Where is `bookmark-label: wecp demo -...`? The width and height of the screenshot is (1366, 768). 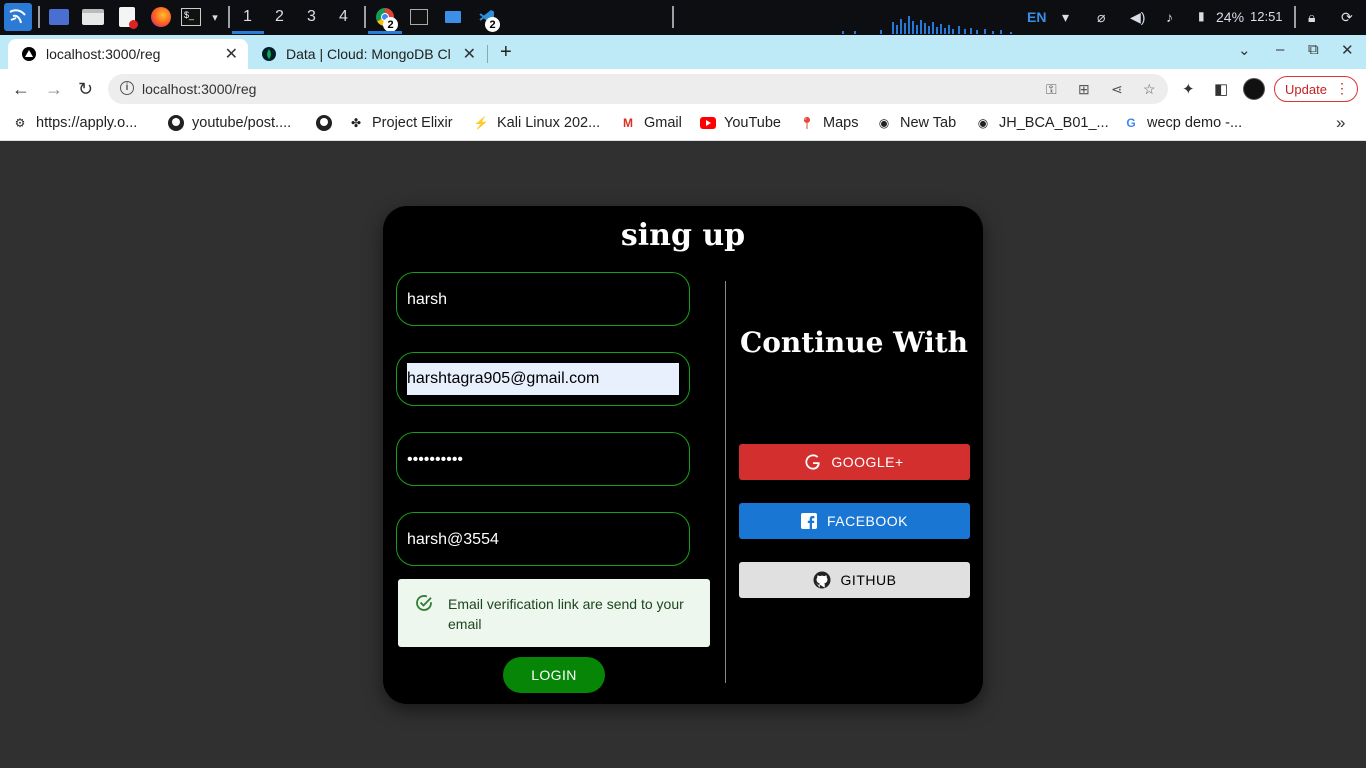
bookmark-label: wecp demo -... is located at coordinates (1195, 123).